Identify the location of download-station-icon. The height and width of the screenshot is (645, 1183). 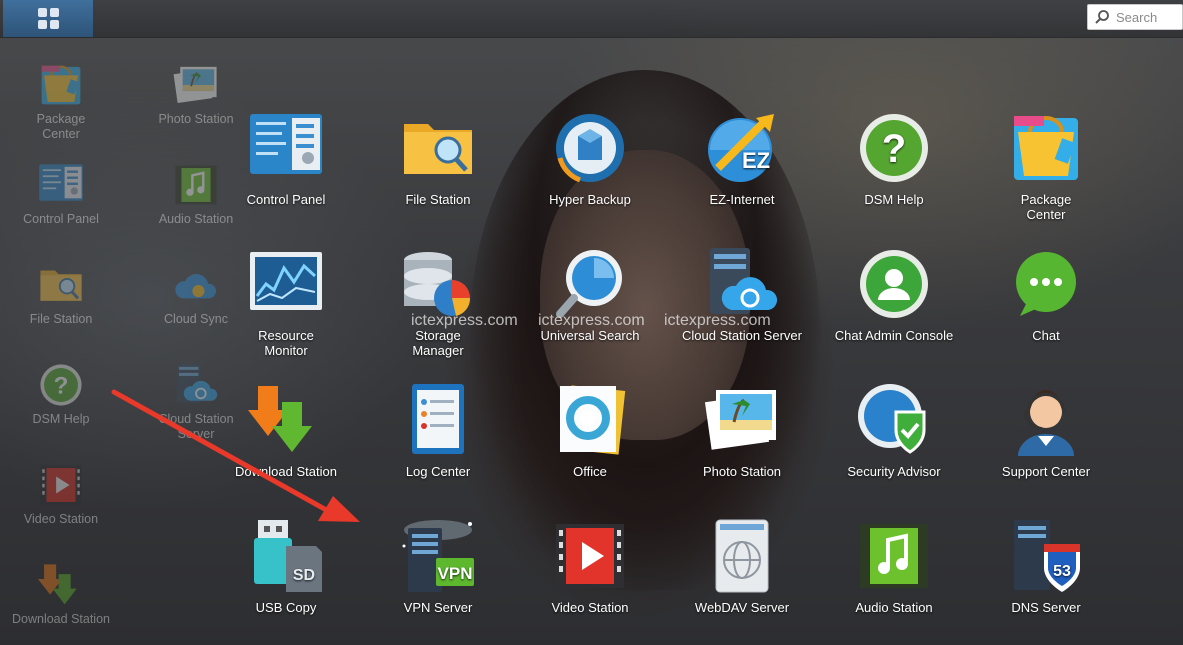
(61, 585).